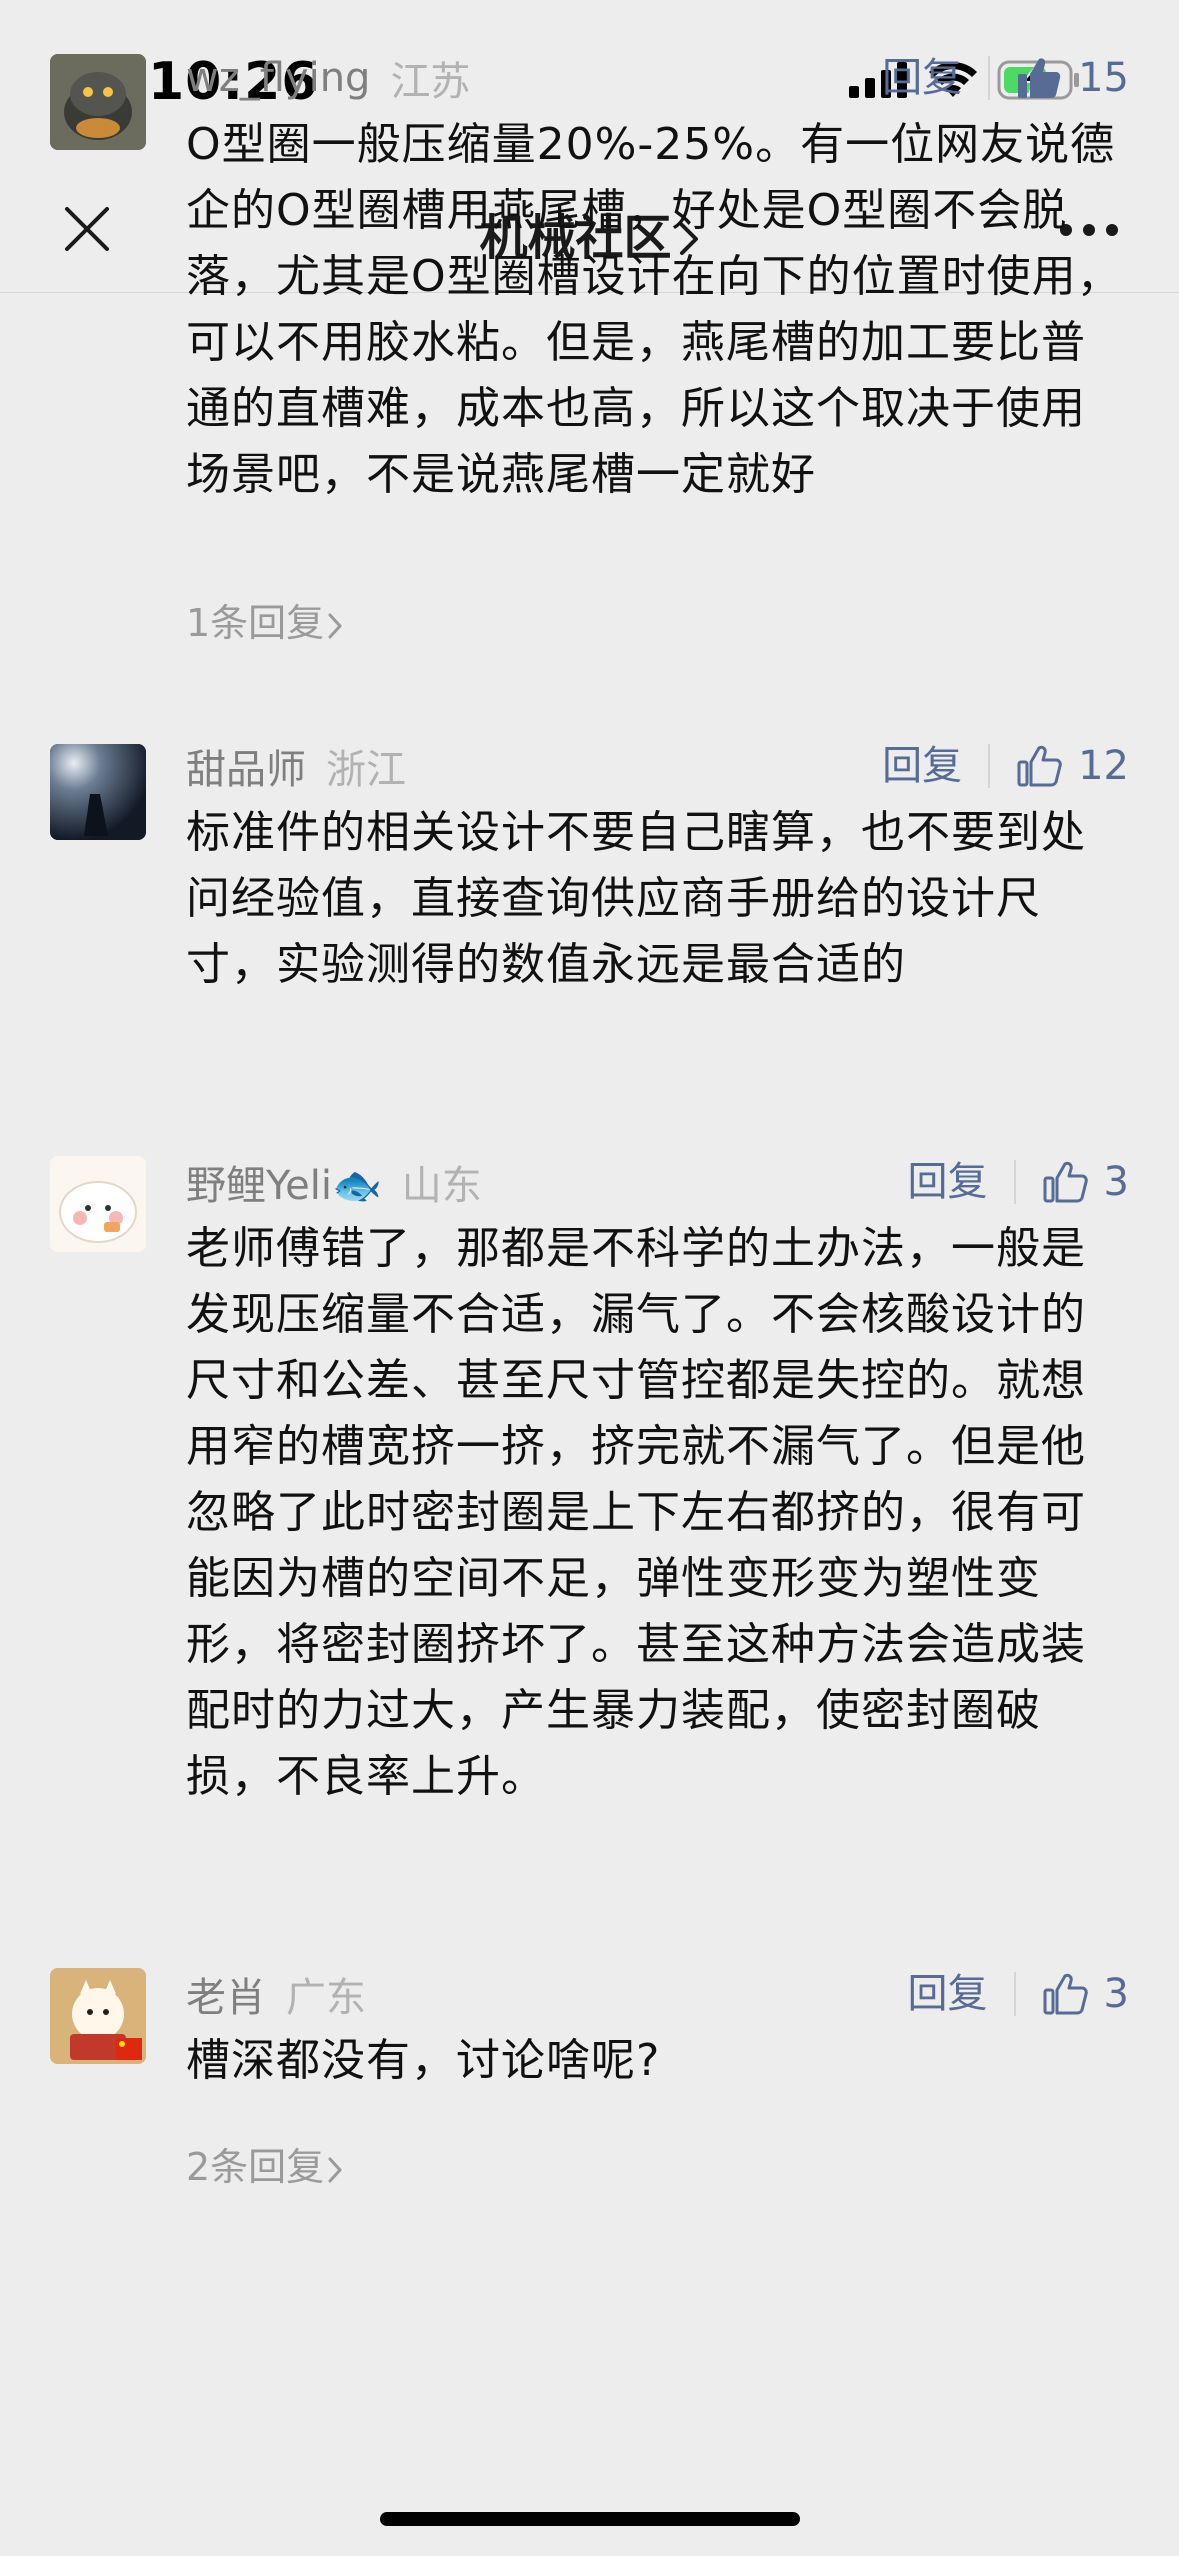 The image size is (1179, 2556). Describe the element at coordinates (657, 1994) in the screenshot. I see `comment-header: 老肖 广东 回复 3` at that location.